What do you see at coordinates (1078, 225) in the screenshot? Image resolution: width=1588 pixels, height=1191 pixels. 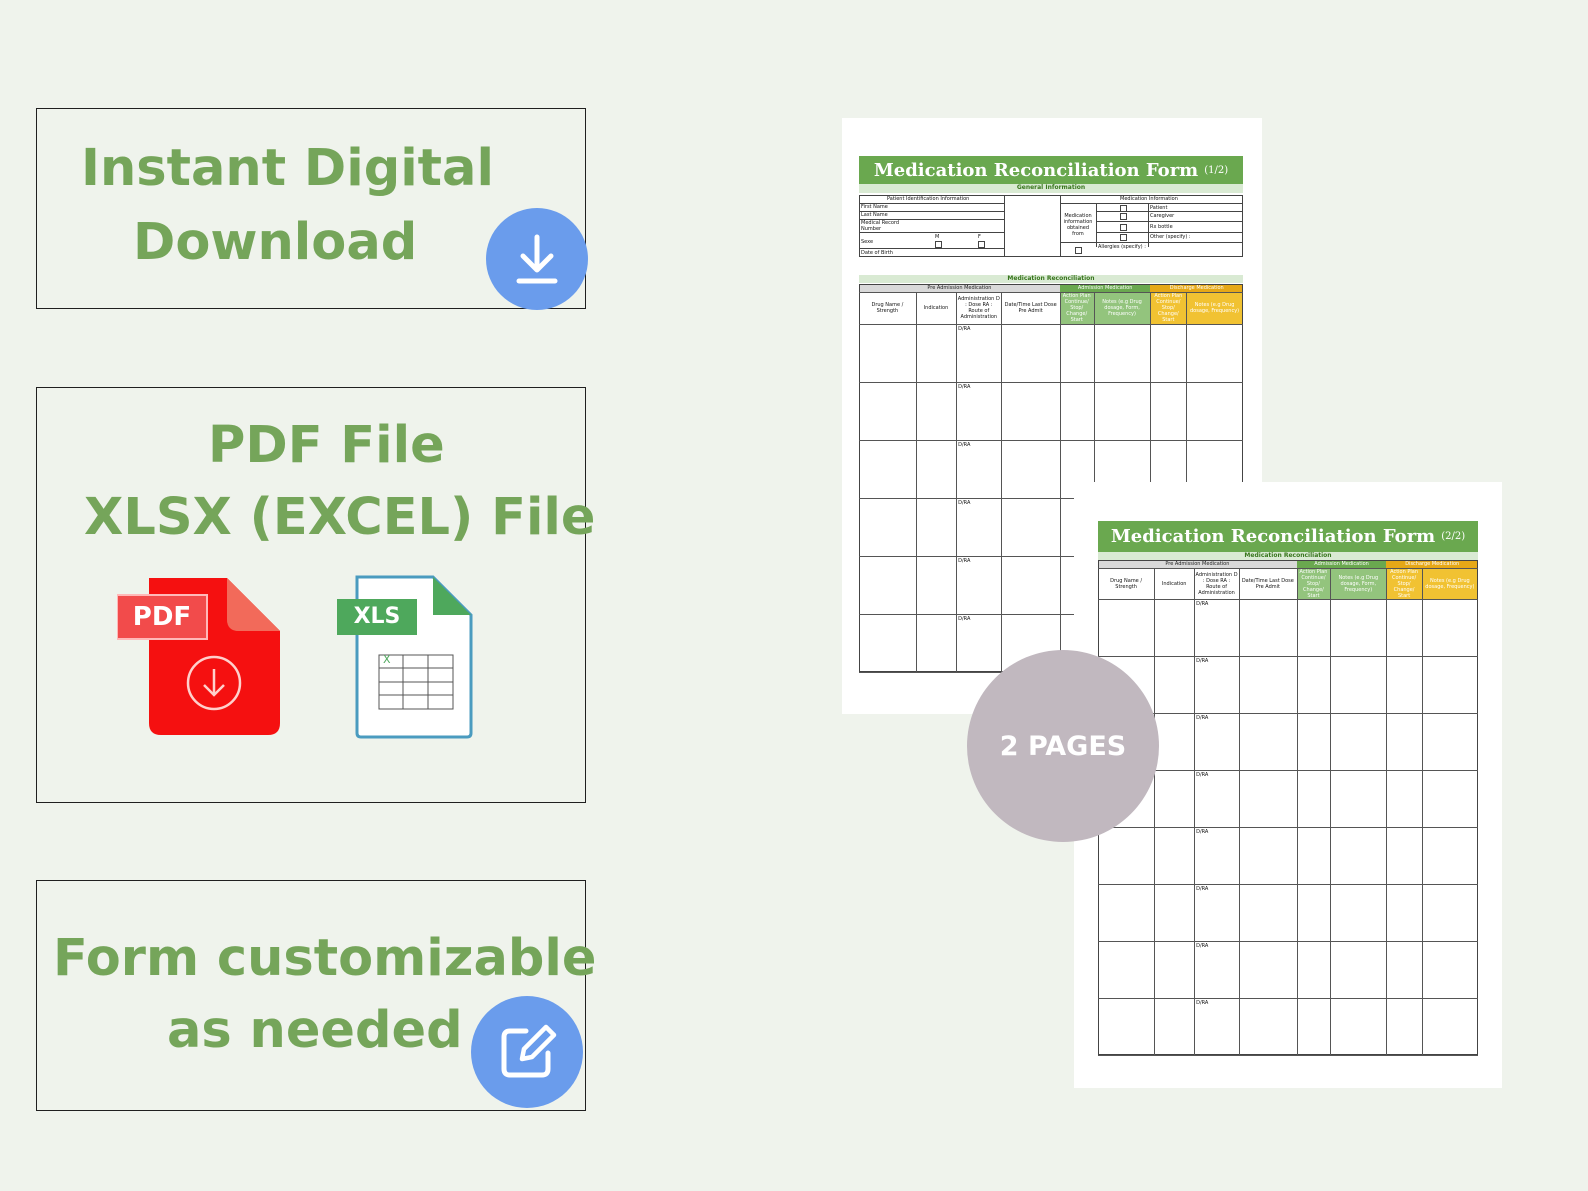 I see `obtained-from-label: Medication information obtained from` at bounding box center [1078, 225].